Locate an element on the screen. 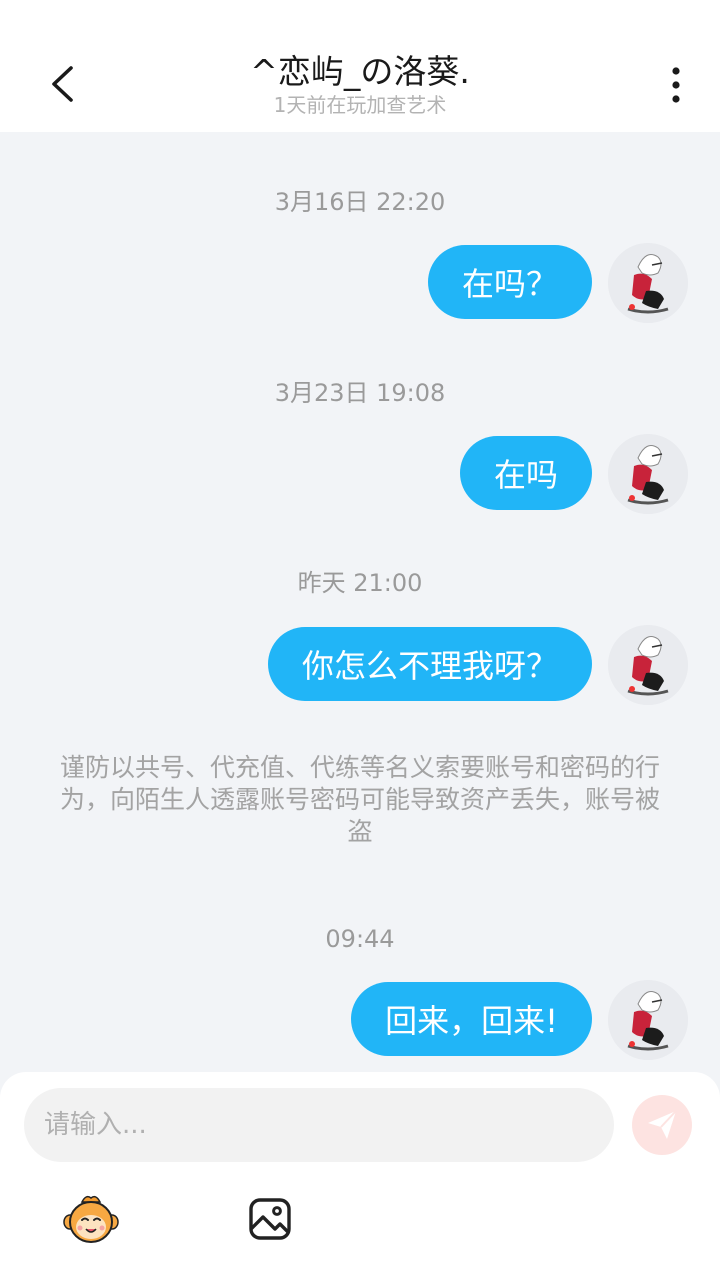 The height and width of the screenshot is (1280, 720). message-bubble: 回来，回来! is located at coordinates (471, 1019).